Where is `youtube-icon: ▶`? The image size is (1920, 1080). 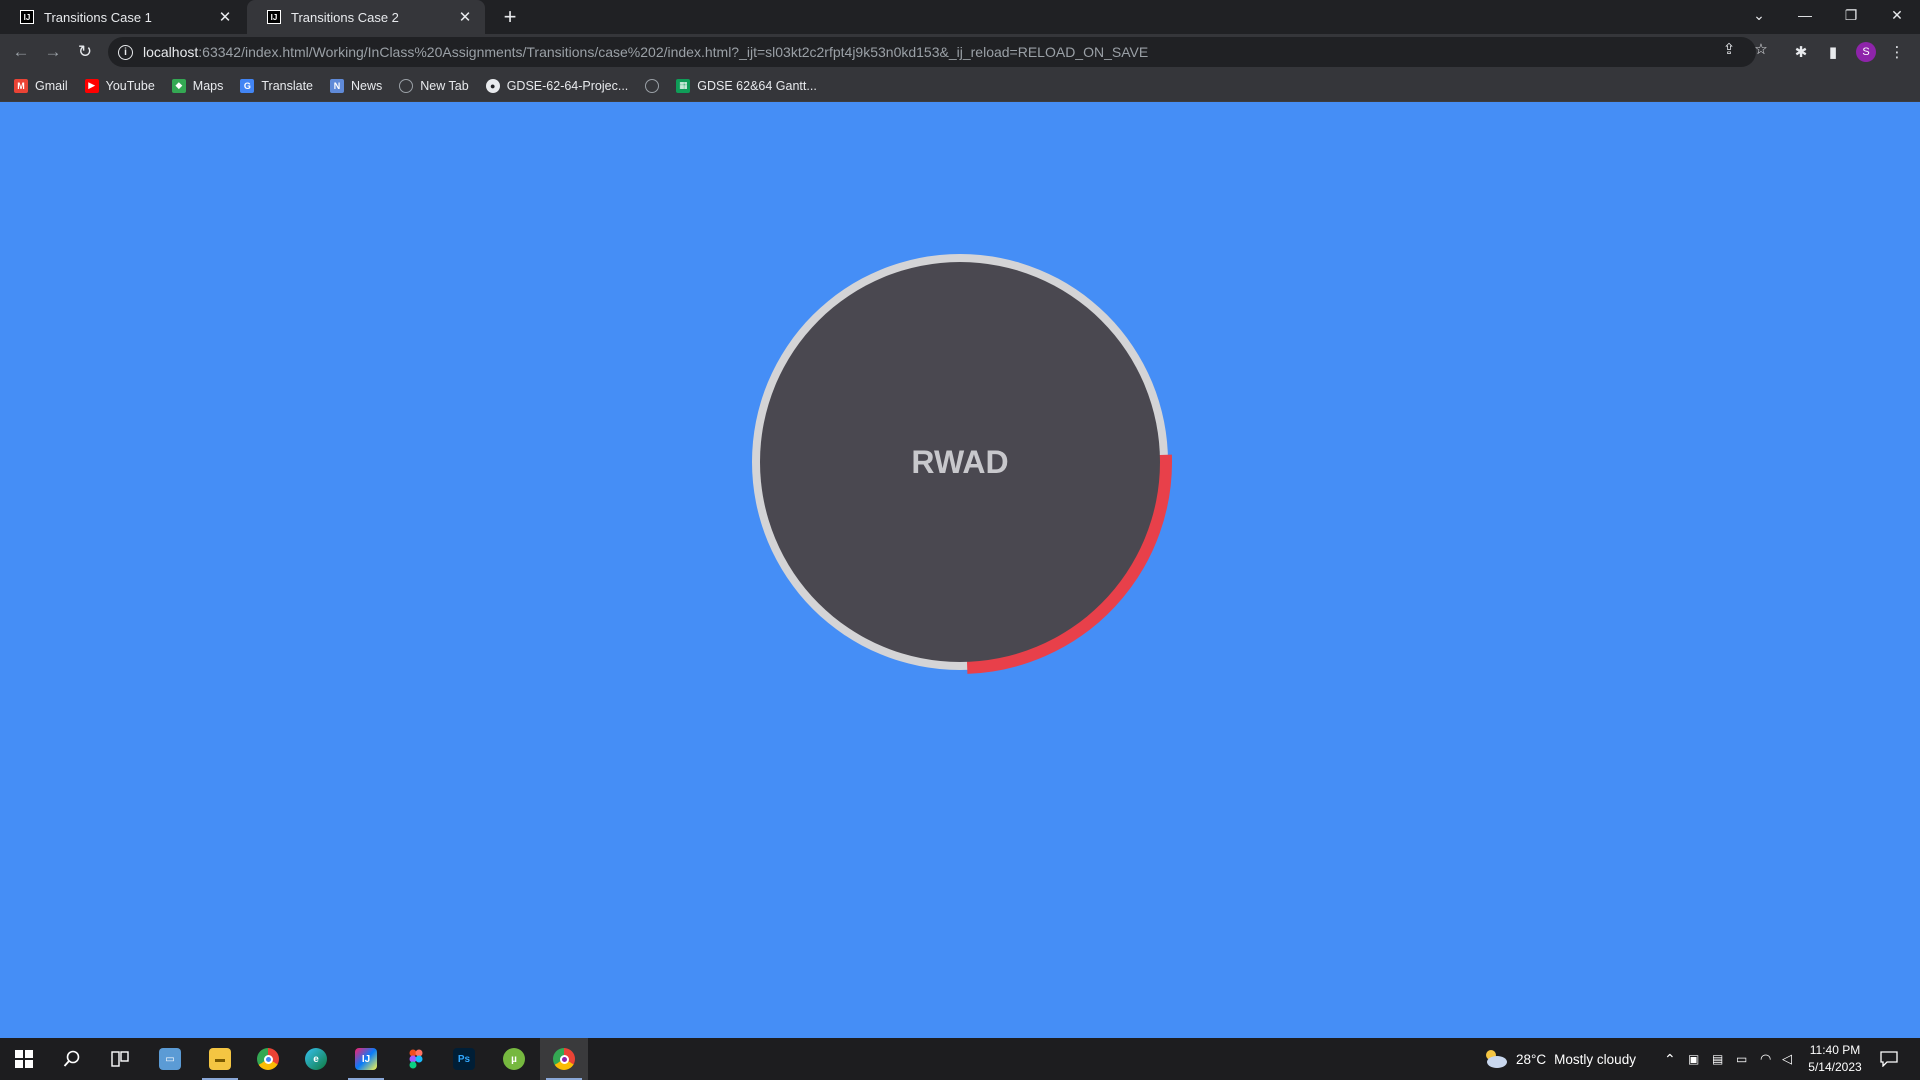 youtube-icon: ▶ is located at coordinates (91, 85).